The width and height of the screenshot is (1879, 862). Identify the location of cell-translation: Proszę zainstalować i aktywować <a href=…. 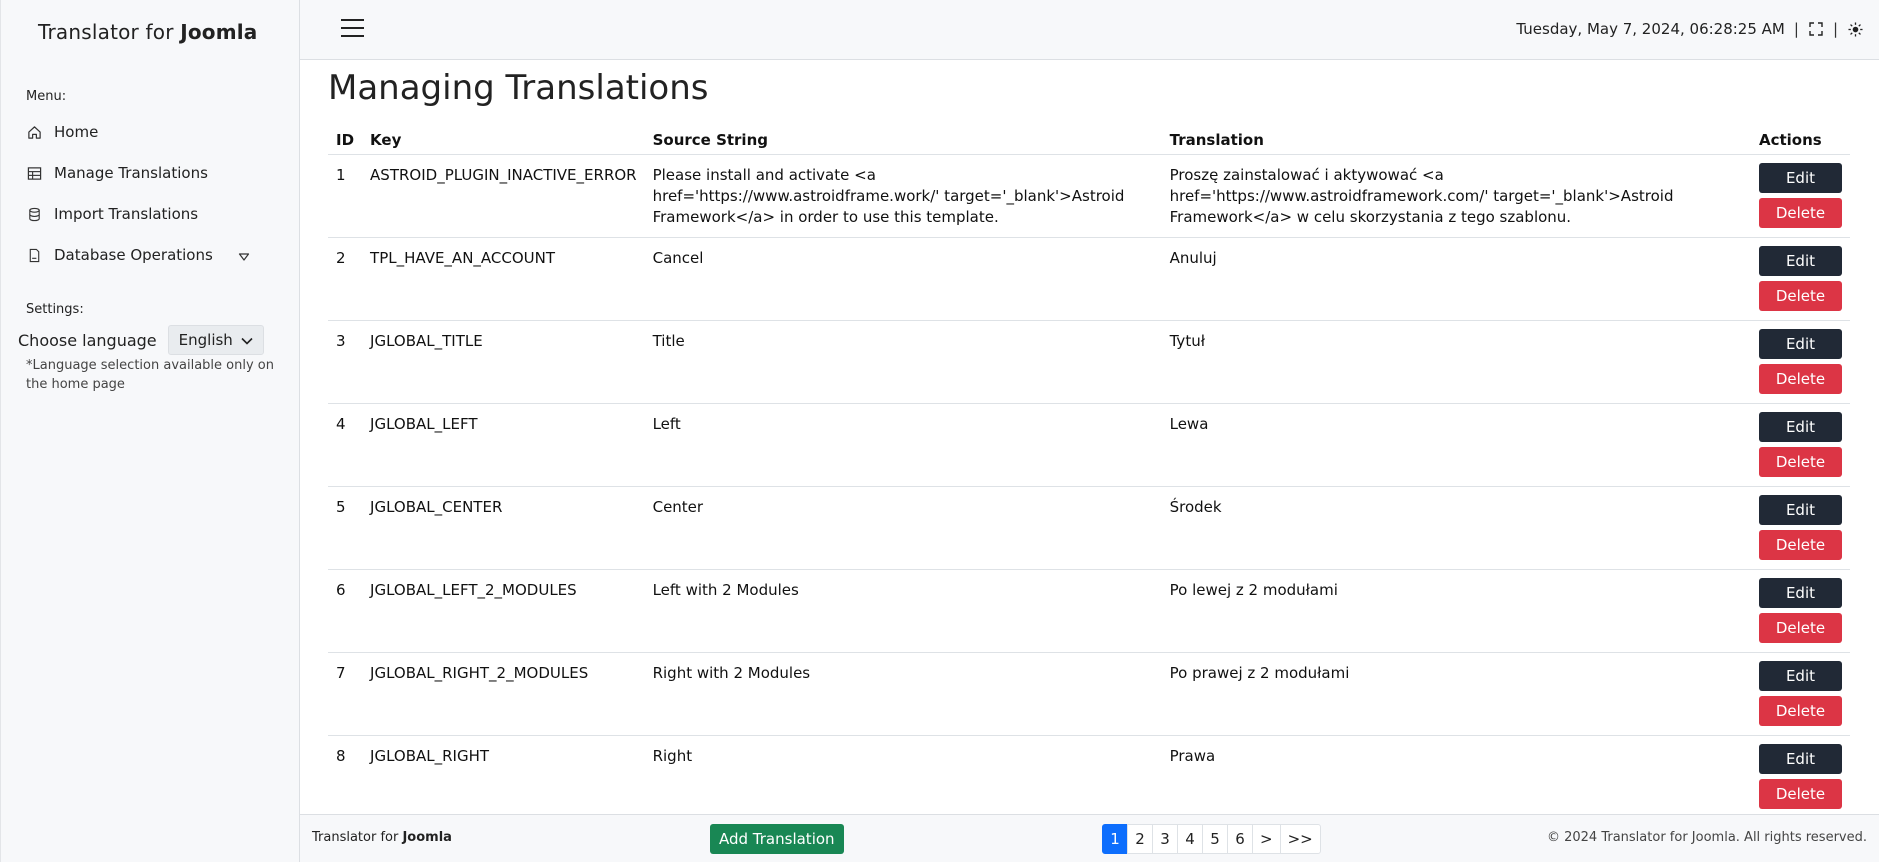
(1456, 196).